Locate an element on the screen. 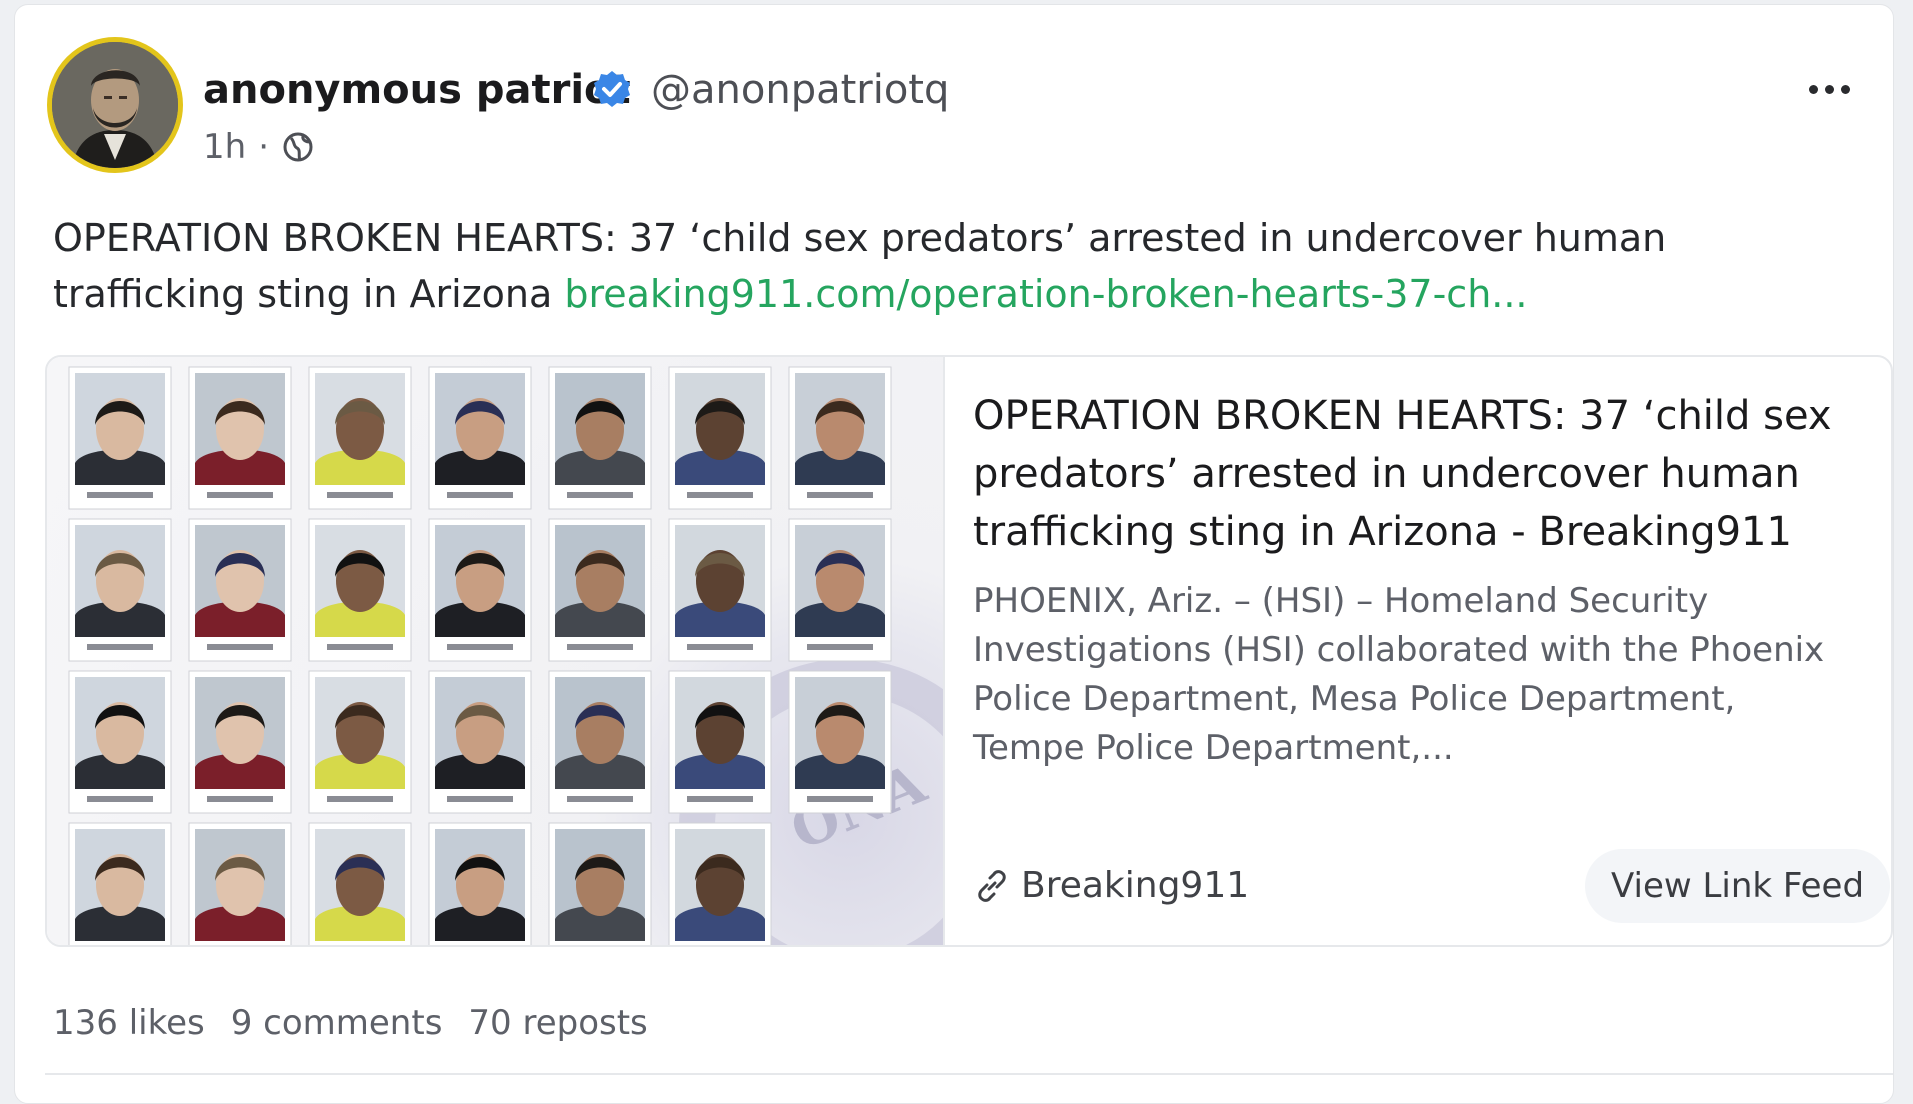 Image resolution: width=1913 pixels, height=1104 pixels. author-handle: @anonpatriotq is located at coordinates (800, 90).